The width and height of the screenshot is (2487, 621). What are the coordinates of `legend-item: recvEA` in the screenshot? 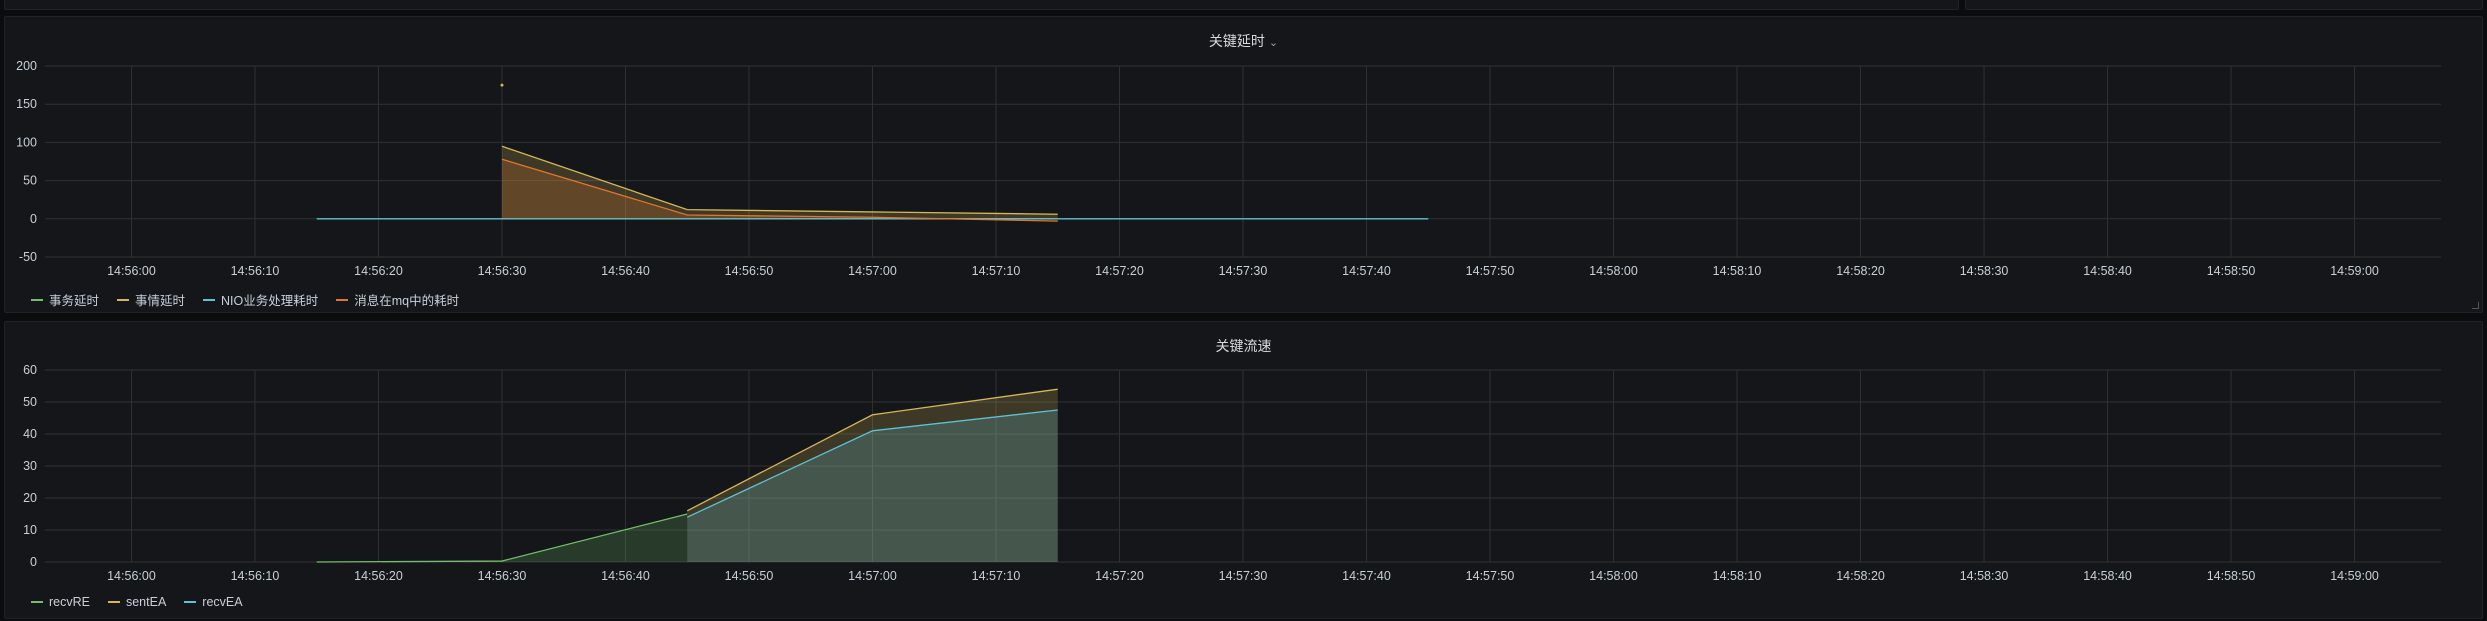 It's located at (213, 602).